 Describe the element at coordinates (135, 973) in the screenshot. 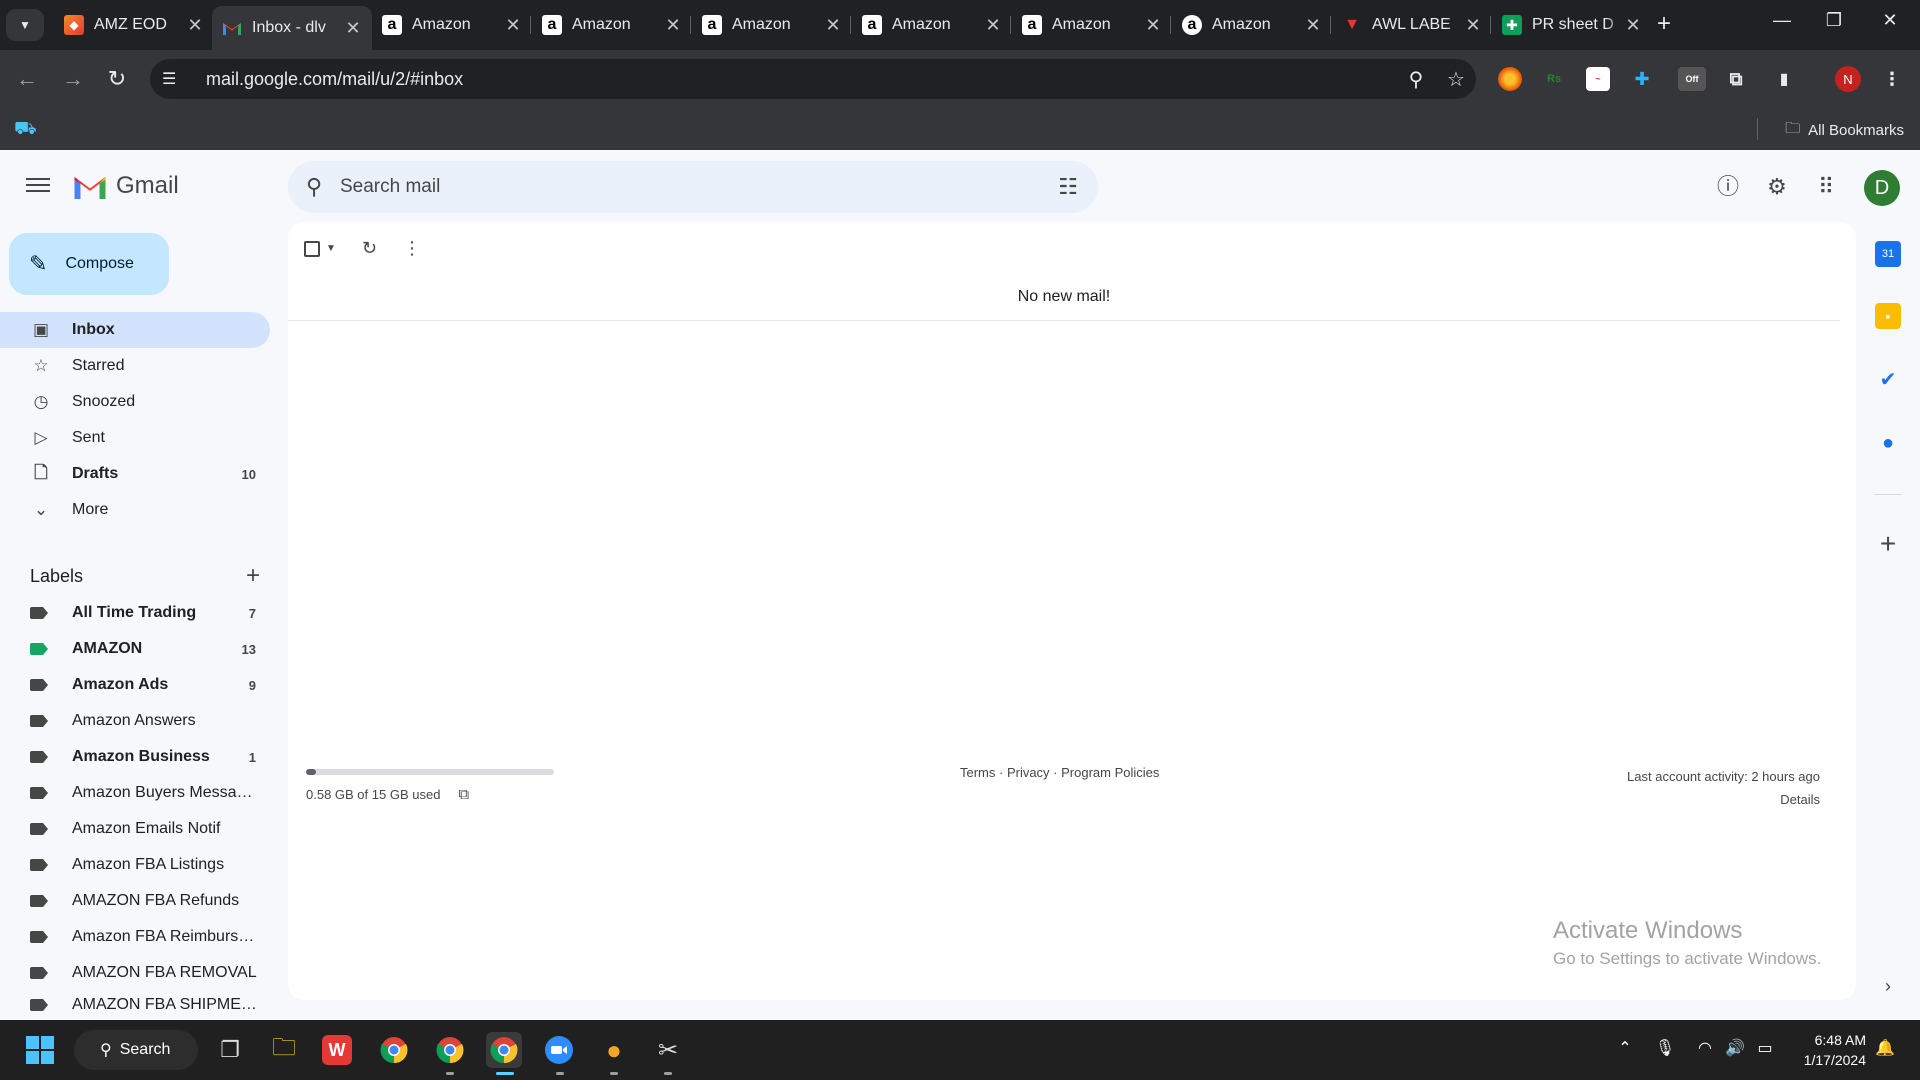

I see `label-item: AMAZON FBA REMOVAL` at that location.